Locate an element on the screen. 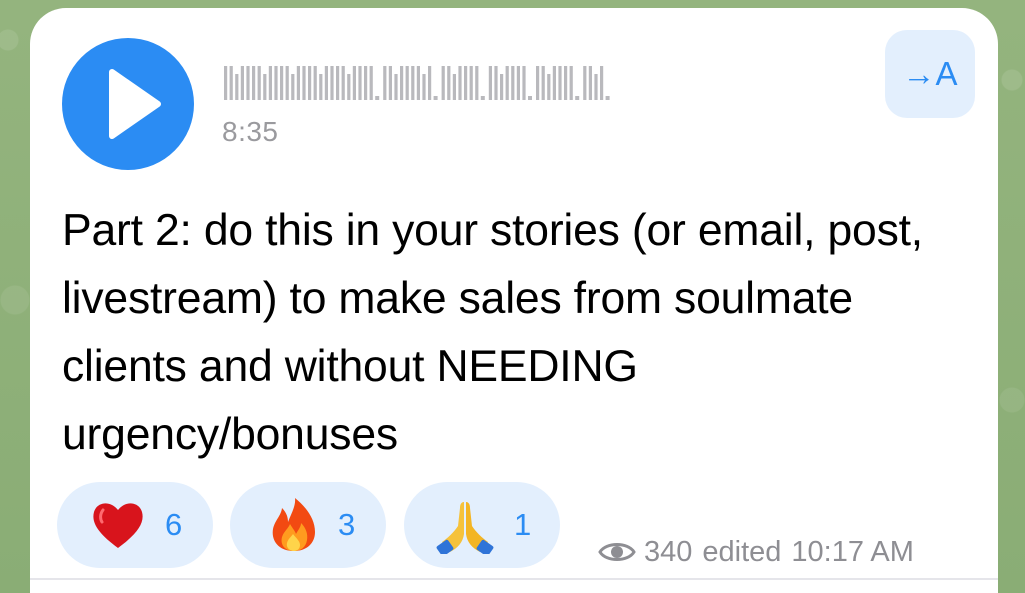  edited-label: edited is located at coordinates (742, 551).